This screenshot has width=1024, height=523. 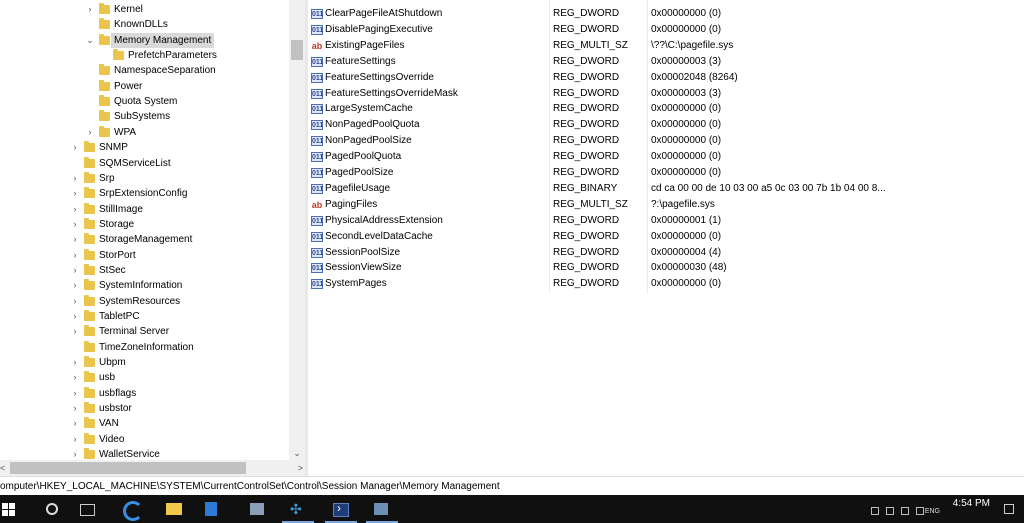 I want to click on search-icon, so click(x=52, y=509).